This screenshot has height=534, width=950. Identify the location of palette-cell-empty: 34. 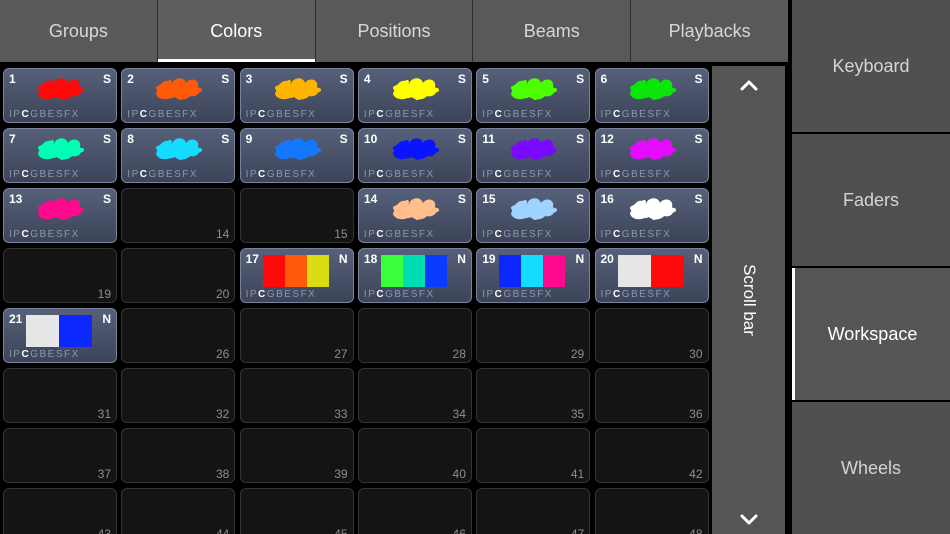
(414, 395).